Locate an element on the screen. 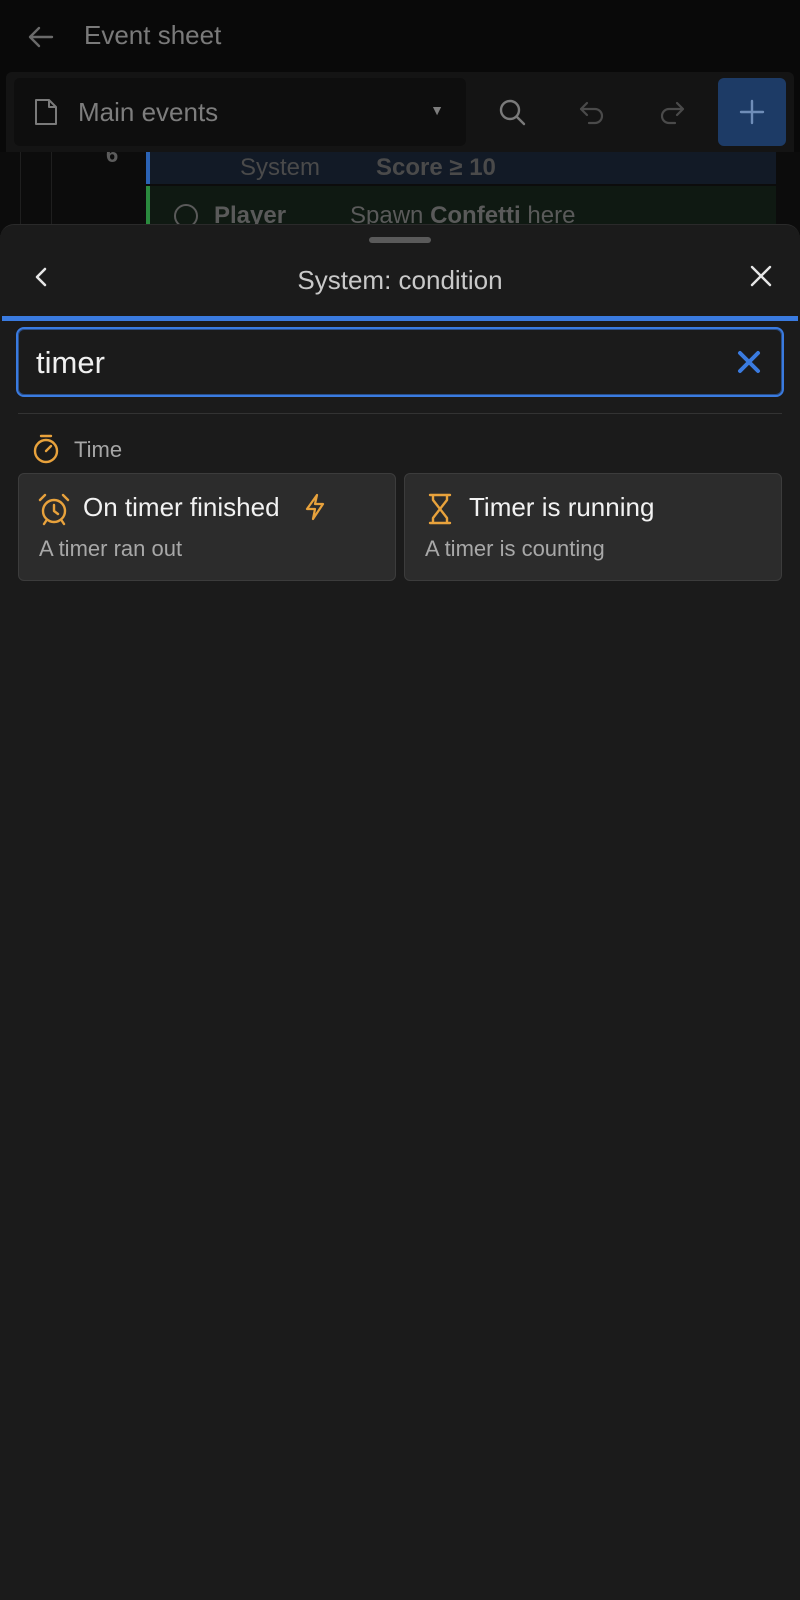 This screenshot has height=1600, width=800. stopwatch-icon is located at coordinates (46, 449).